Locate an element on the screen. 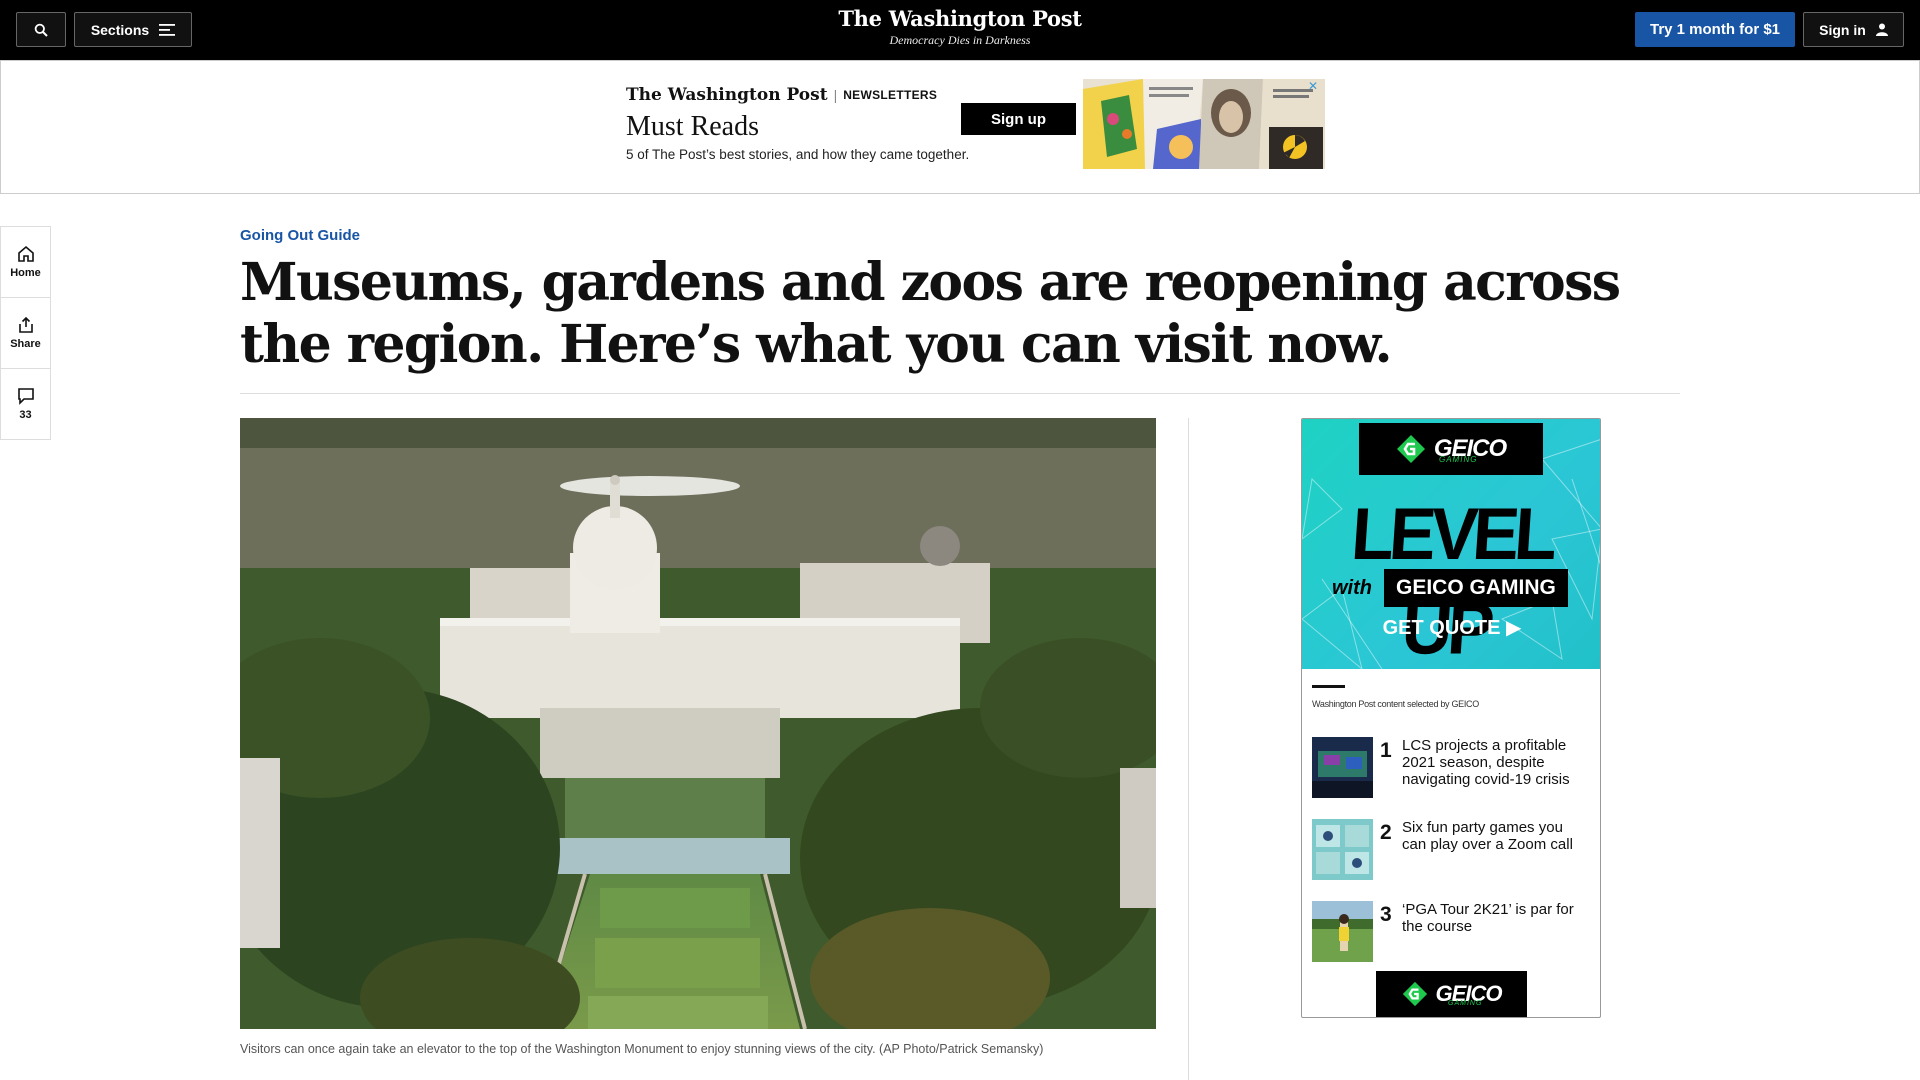 The width and height of the screenshot is (1920, 1080). headline-divider is located at coordinates (960, 393).